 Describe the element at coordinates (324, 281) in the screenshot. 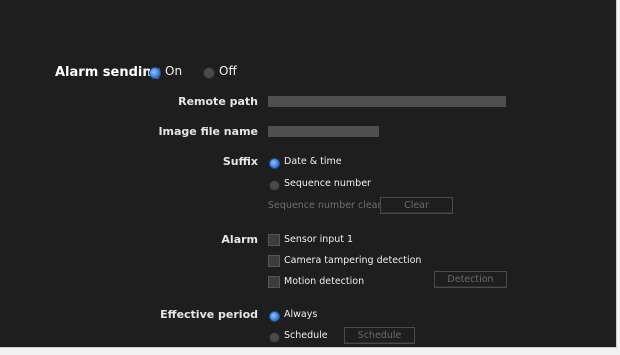

I see `motion-detection-label: Motion detection` at that location.